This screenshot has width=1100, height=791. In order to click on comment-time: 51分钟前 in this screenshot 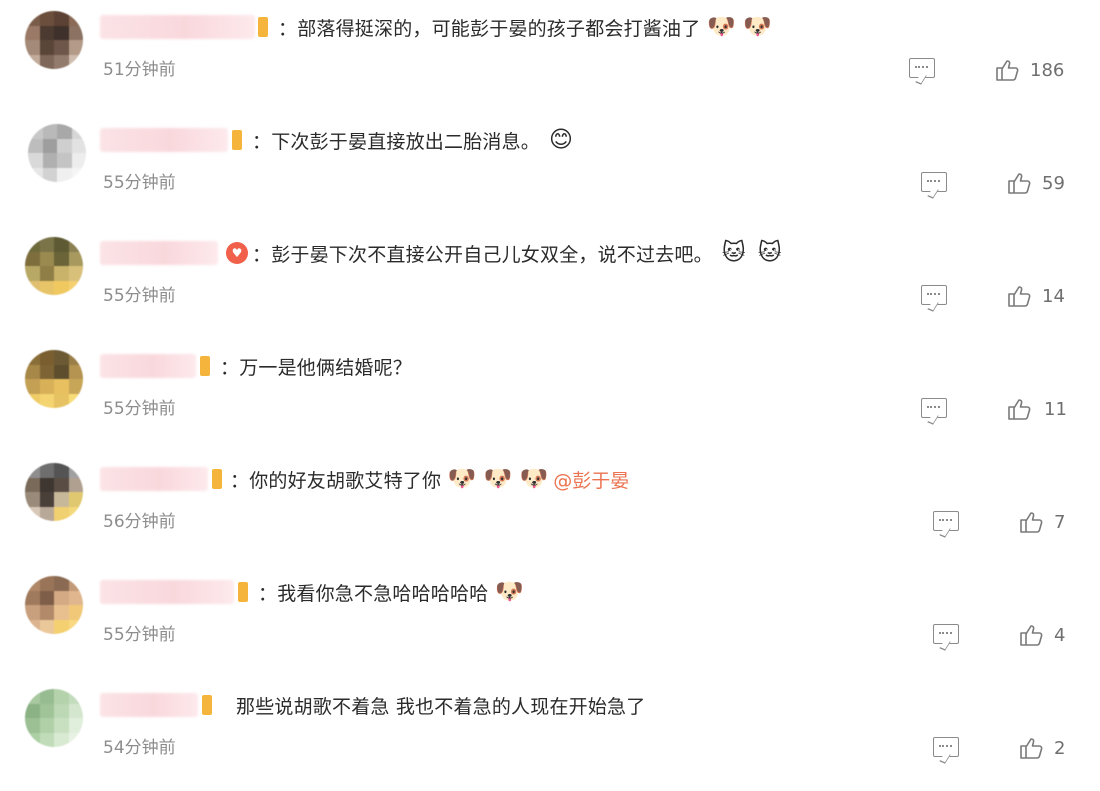, I will do `click(139, 70)`.